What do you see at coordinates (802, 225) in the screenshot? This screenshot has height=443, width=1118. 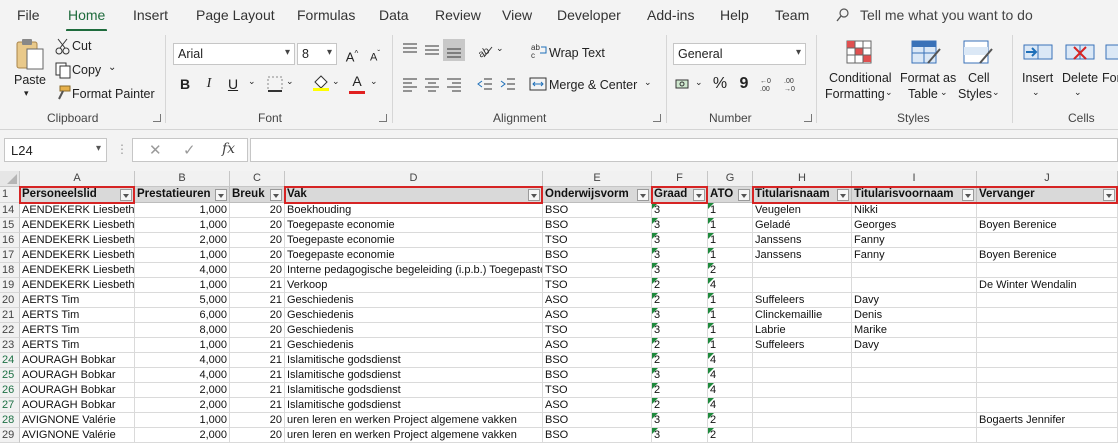 I see `table-cell: Geladé` at bounding box center [802, 225].